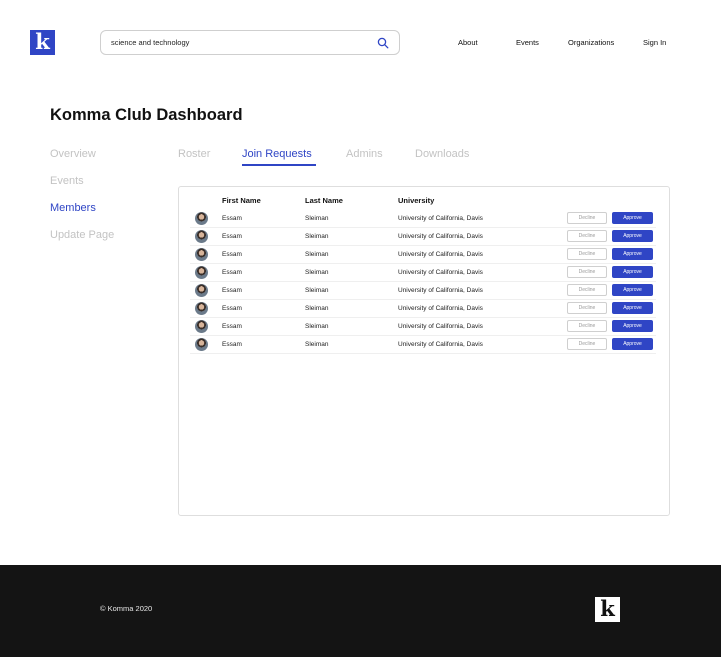  What do you see at coordinates (67, 181) in the screenshot?
I see `sidebar-item-events: Events` at bounding box center [67, 181].